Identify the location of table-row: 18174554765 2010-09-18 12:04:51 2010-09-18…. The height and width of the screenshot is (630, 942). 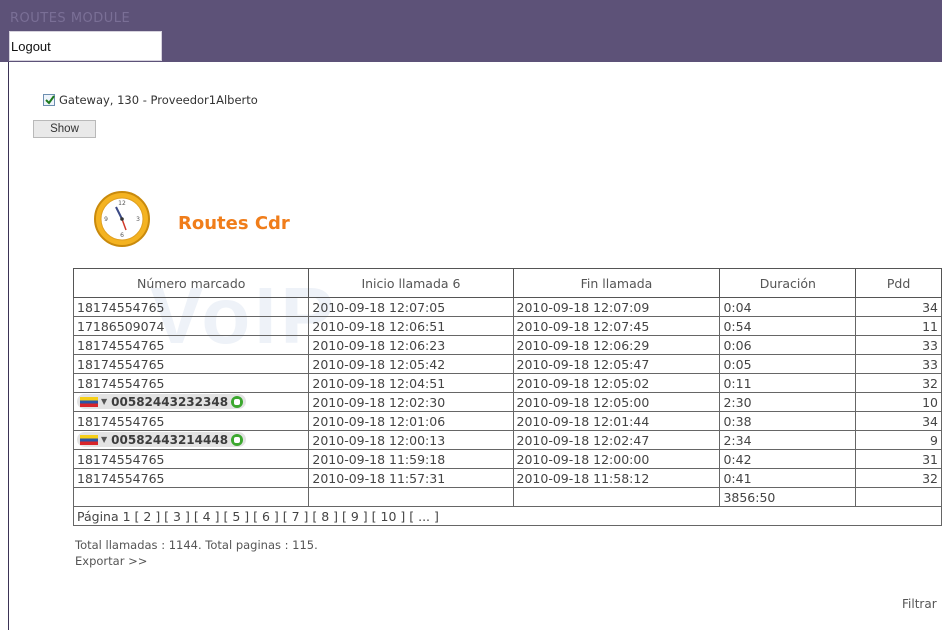
(507, 383).